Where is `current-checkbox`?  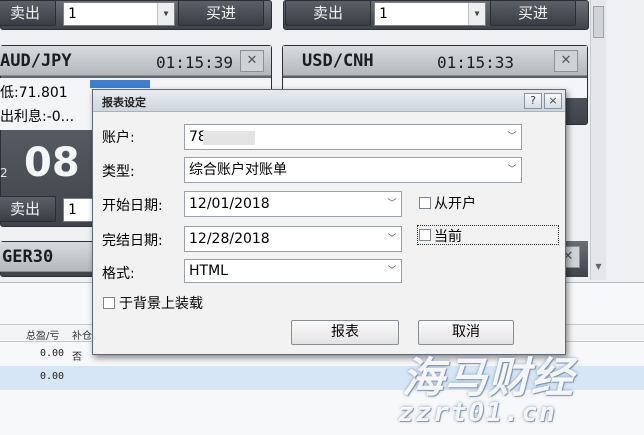
current-checkbox is located at coordinates (425, 235).